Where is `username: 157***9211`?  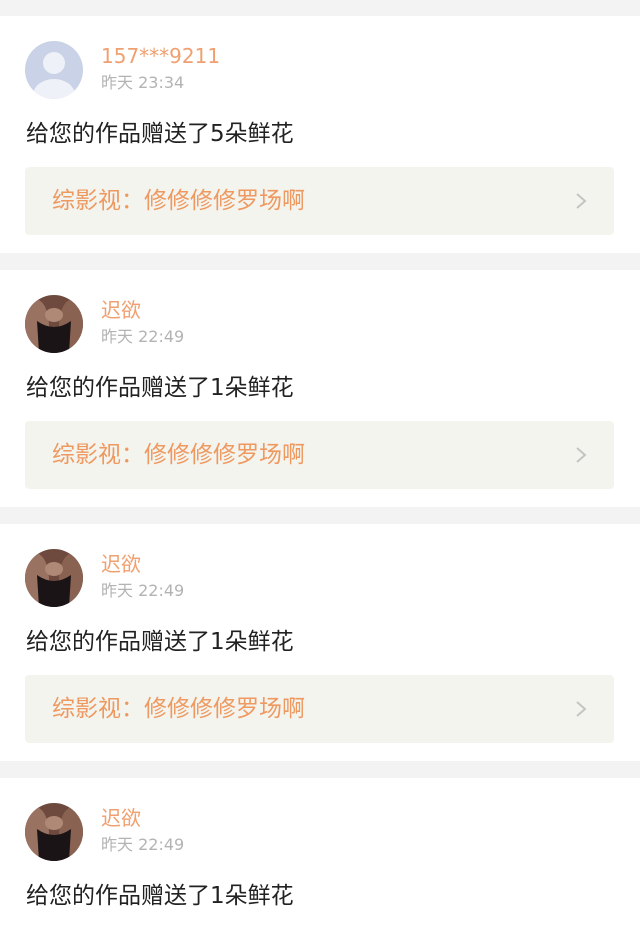 username: 157***9211 is located at coordinates (160, 56).